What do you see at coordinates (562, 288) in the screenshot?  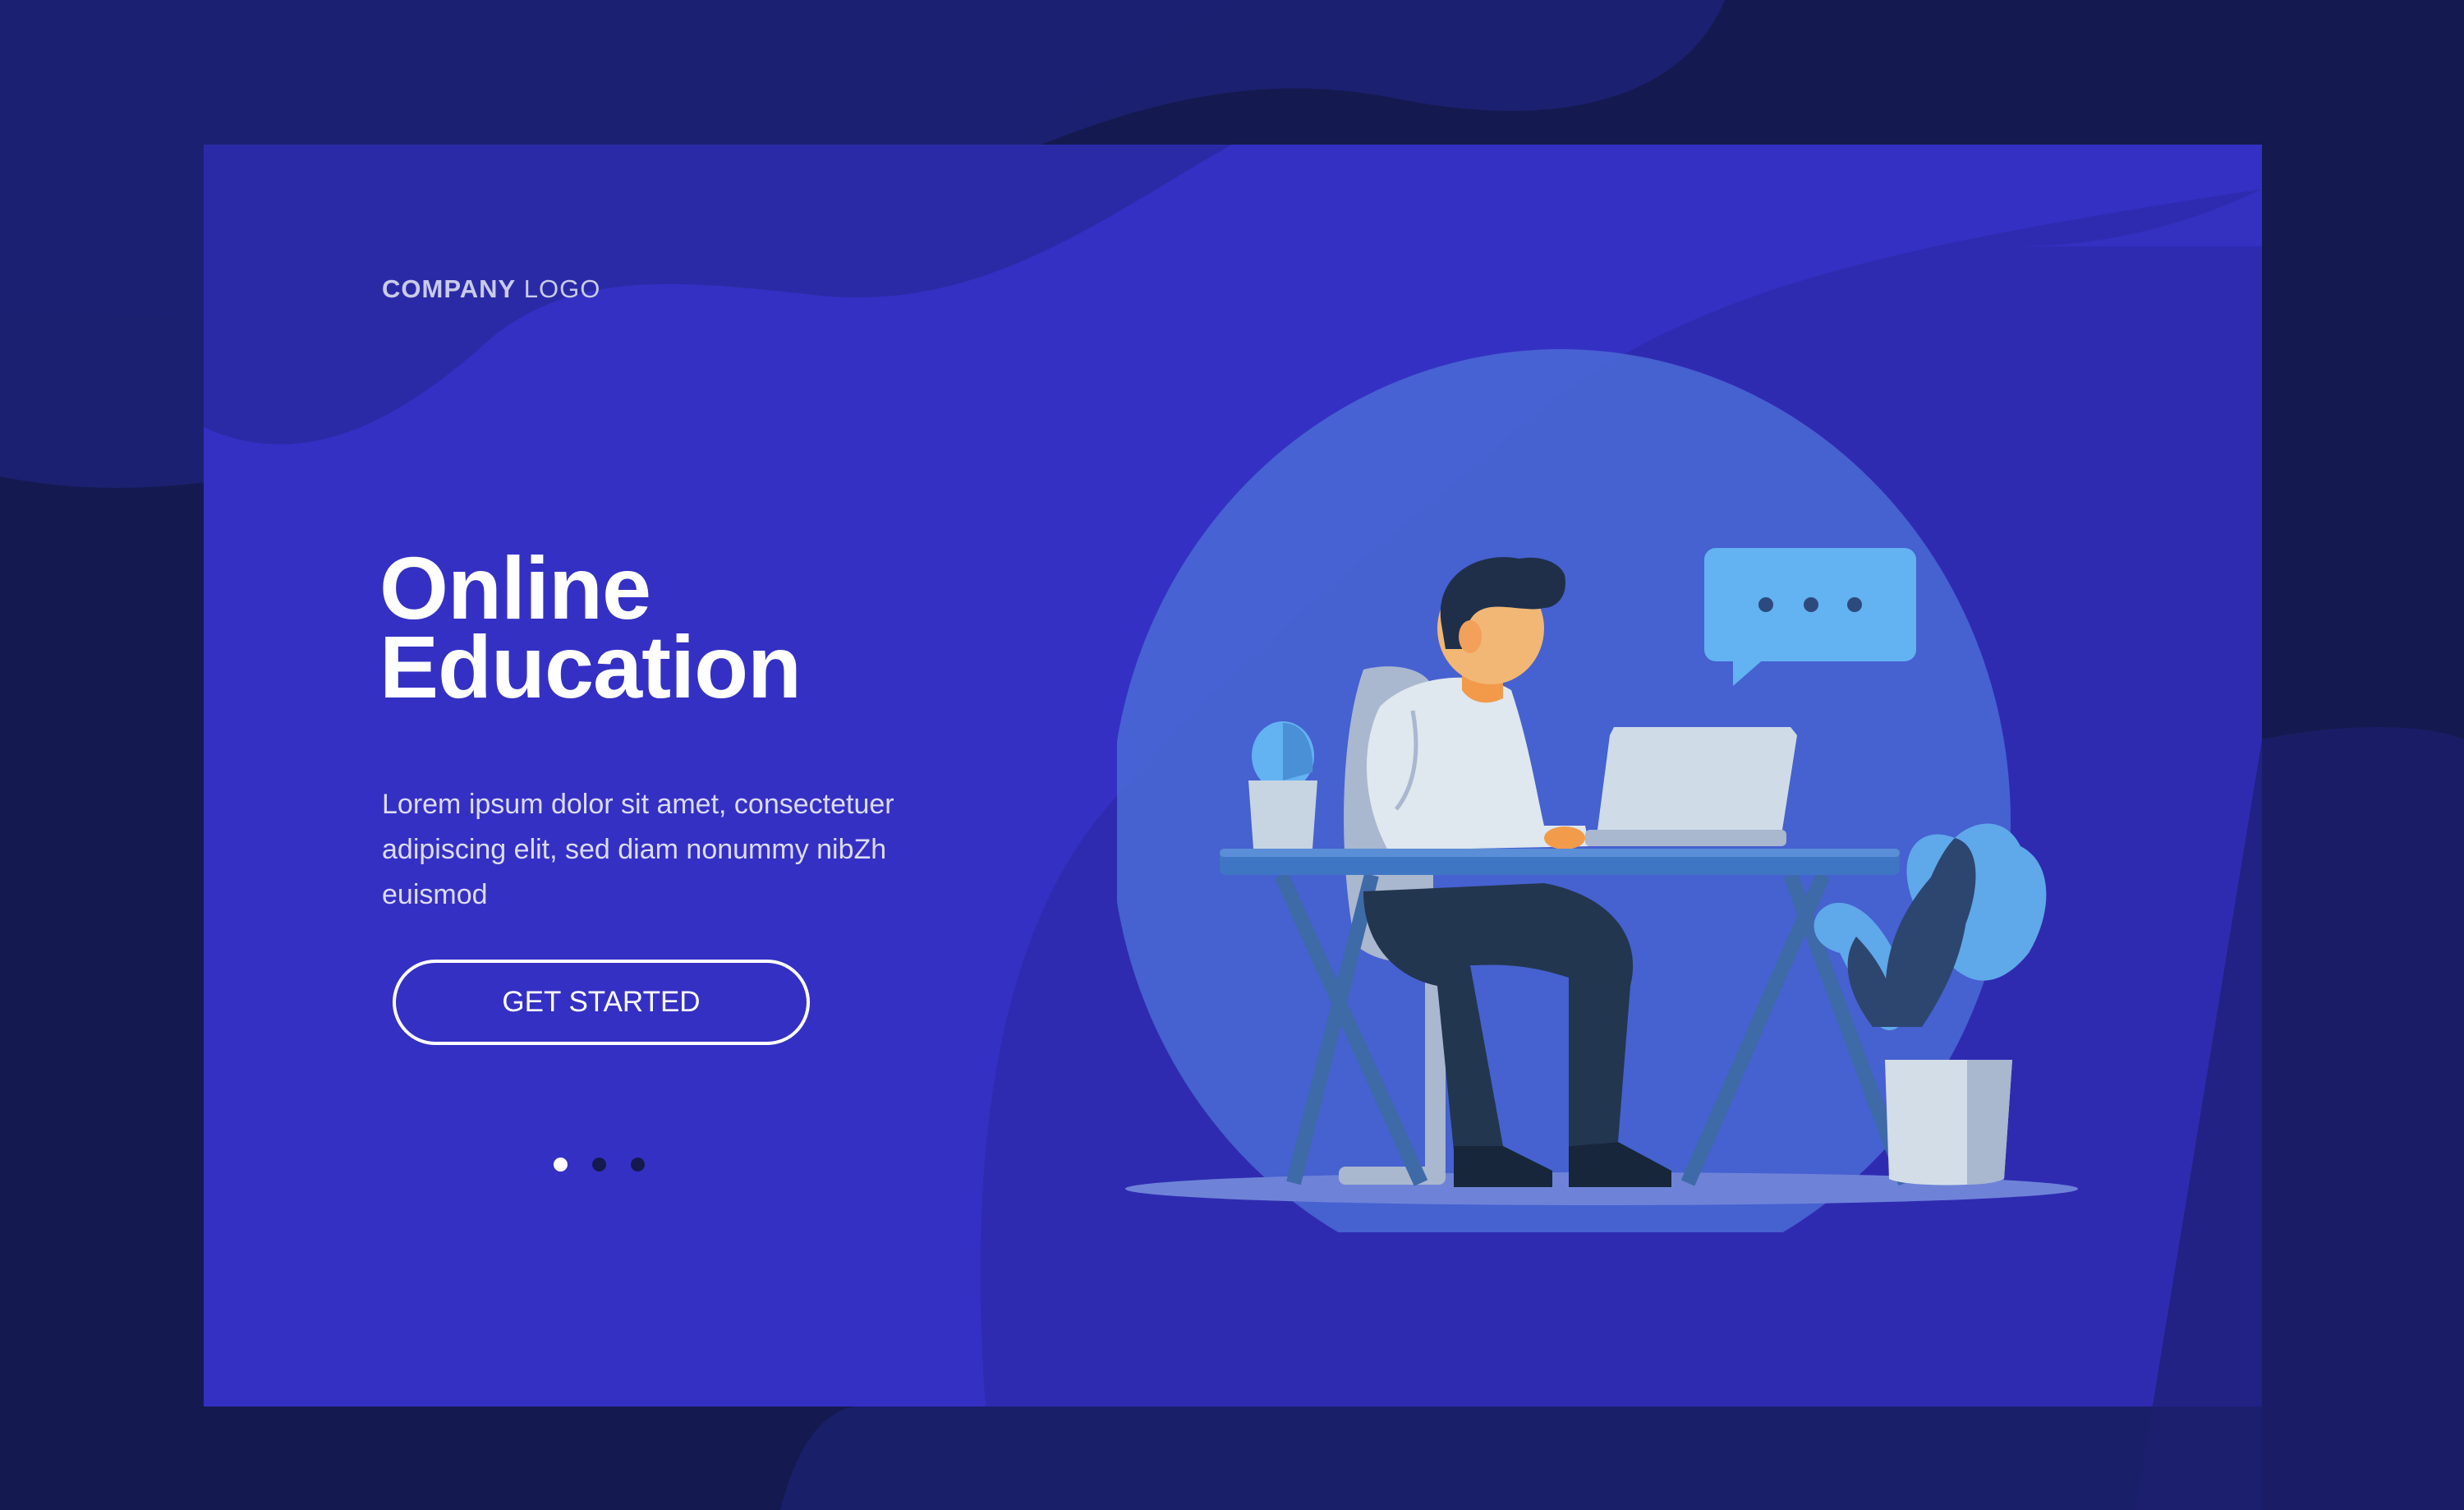 I see `logo-light-text: LOGO` at bounding box center [562, 288].